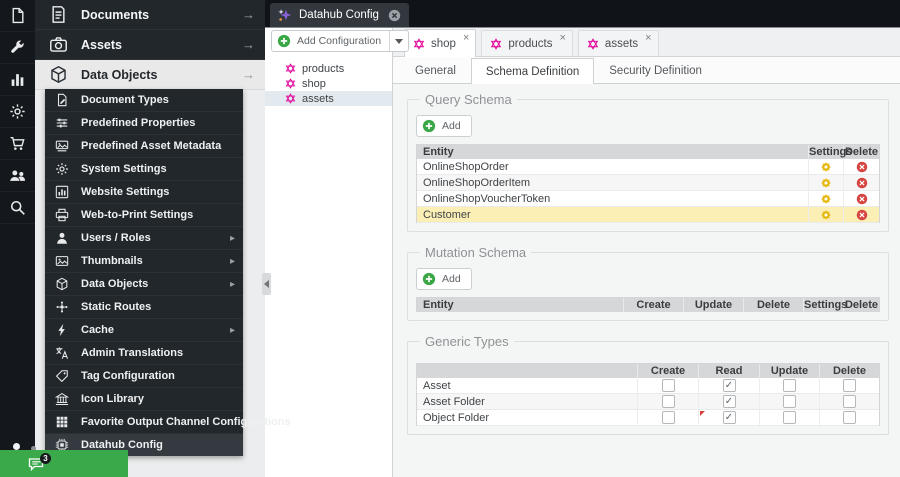 The height and width of the screenshot is (477, 900). Describe the element at coordinates (17, 16) in the screenshot. I see `file-nav-button` at that location.